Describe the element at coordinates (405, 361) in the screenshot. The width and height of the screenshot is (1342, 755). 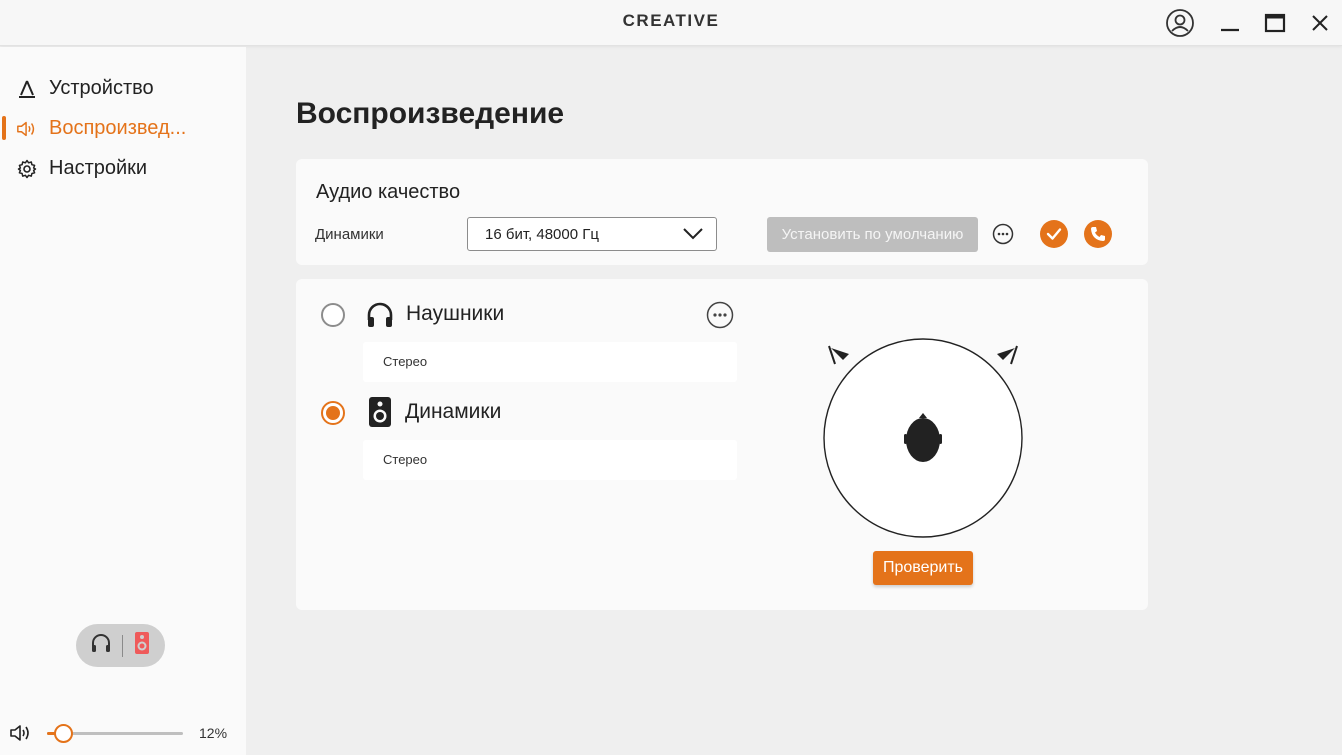
I see `headphones-mode-label: Стерео` at that location.